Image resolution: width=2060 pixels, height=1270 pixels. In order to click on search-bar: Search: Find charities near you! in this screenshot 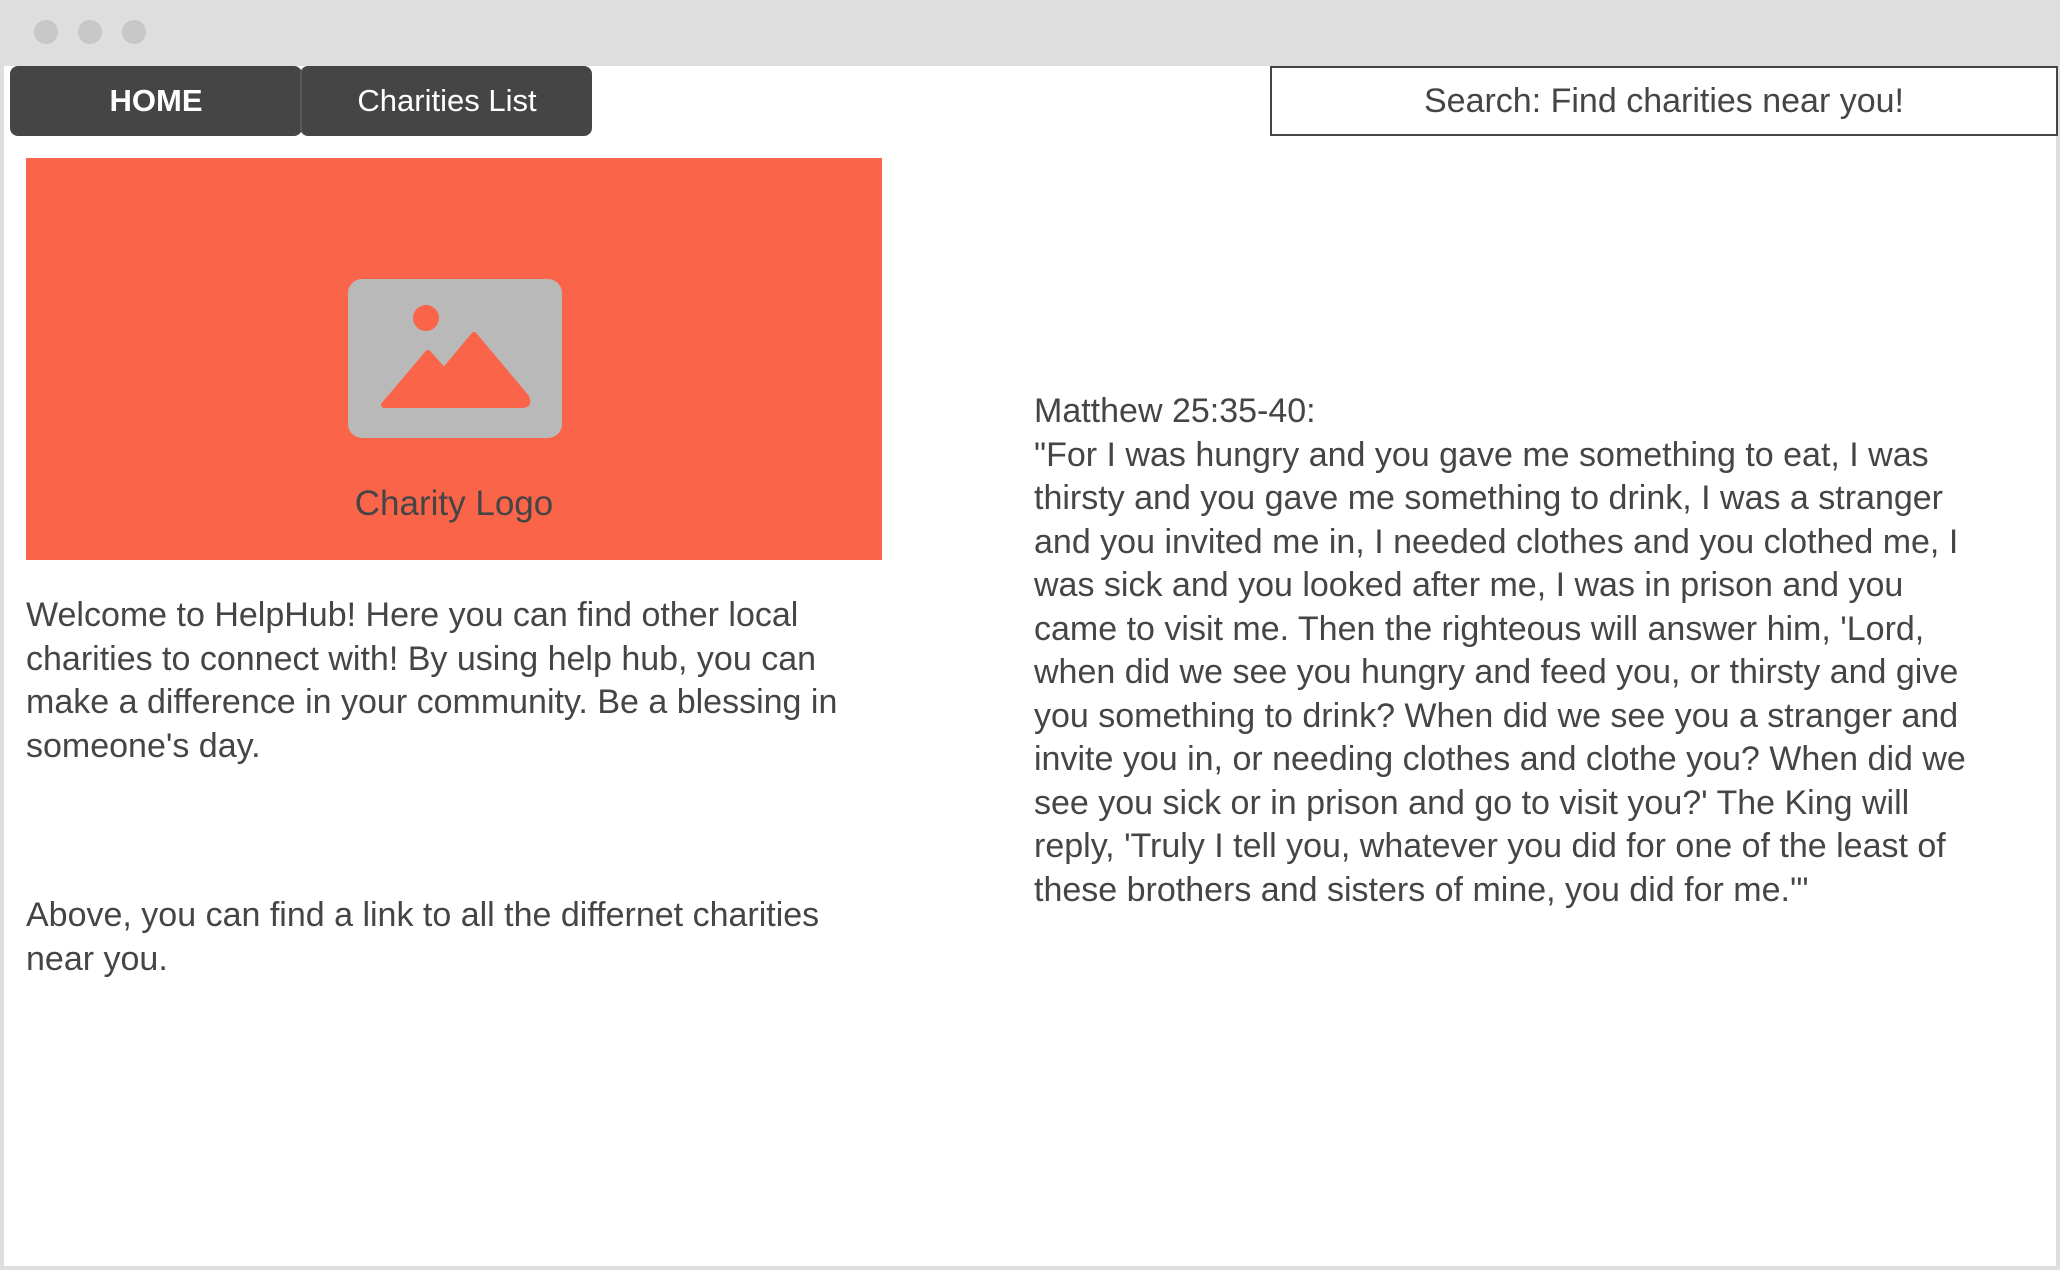, I will do `click(1664, 101)`.